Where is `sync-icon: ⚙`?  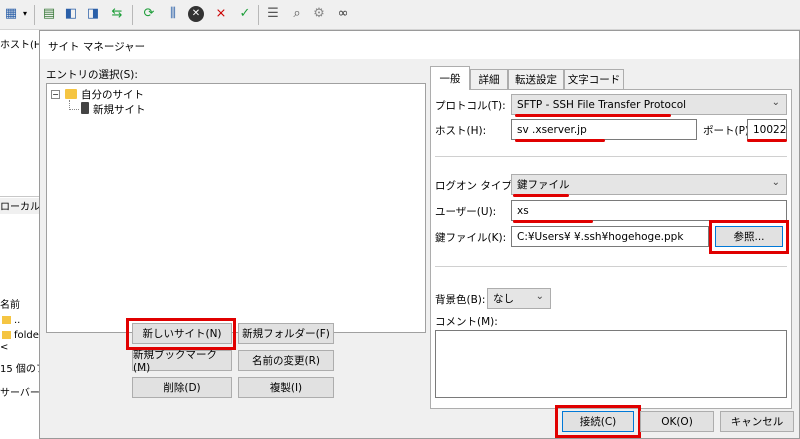
sync-icon: ⚙ is located at coordinates (319, 14).